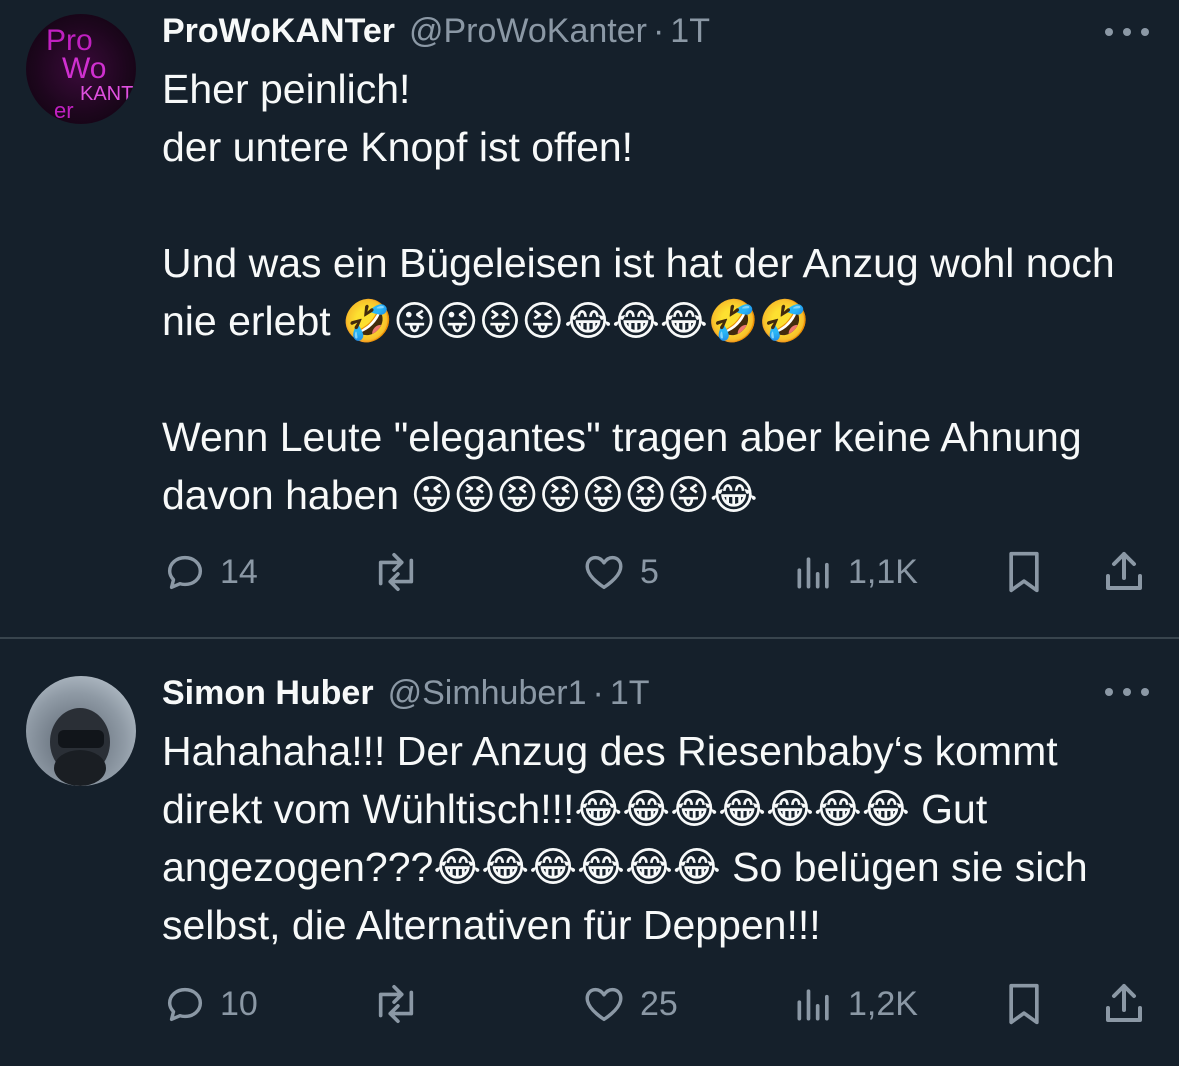 This screenshot has width=1179, height=1066. I want to click on user-handle: @ProWoKanter, so click(528, 31).